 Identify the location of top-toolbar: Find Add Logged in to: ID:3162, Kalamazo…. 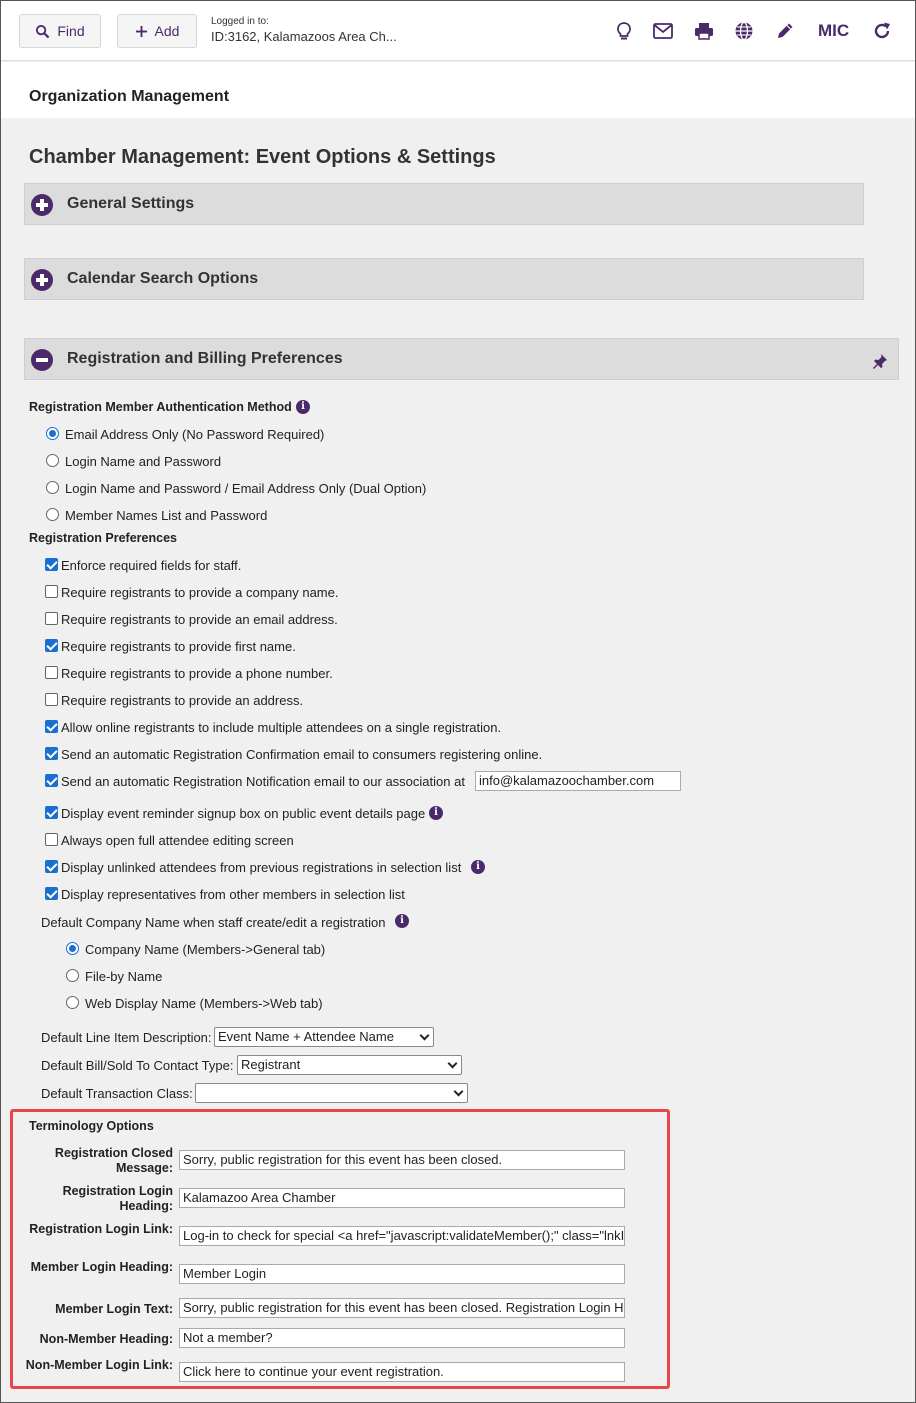
(458, 31).